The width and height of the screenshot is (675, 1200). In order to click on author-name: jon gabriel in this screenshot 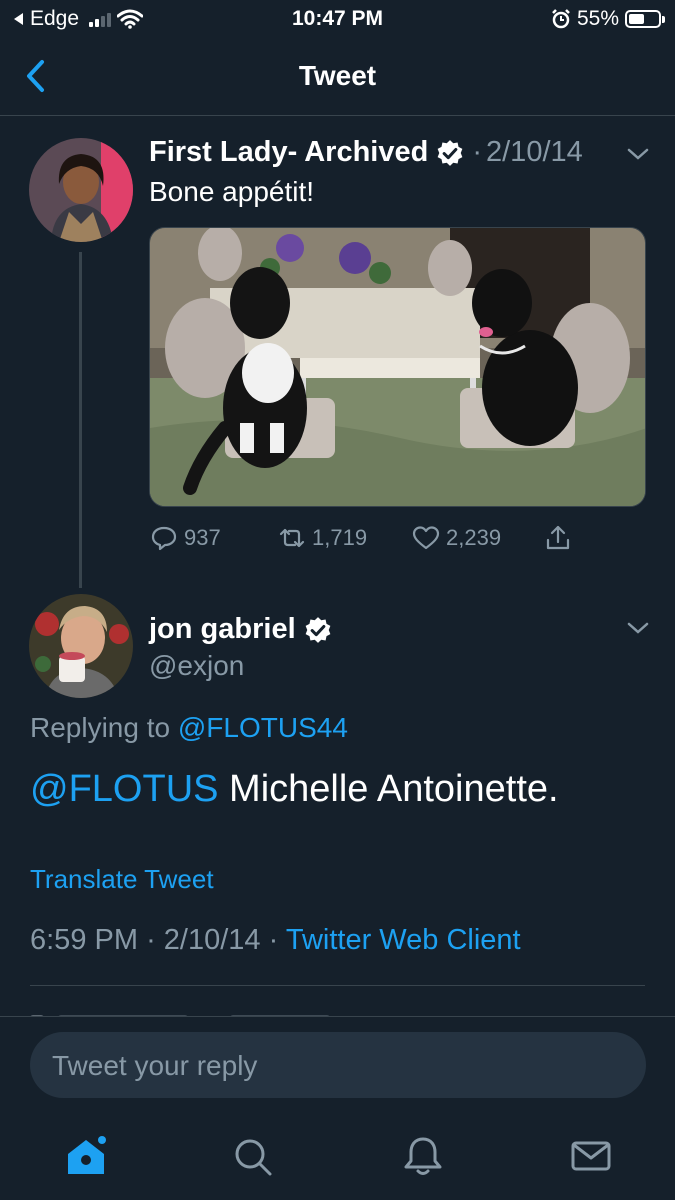, I will do `click(222, 629)`.